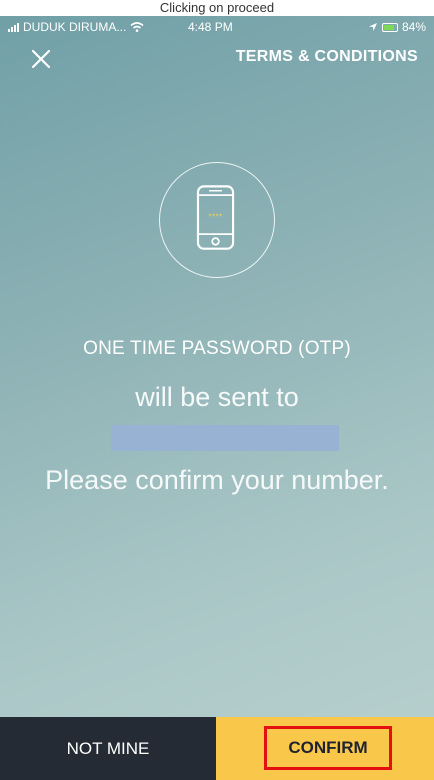  I want to click on confirm-highlight: CONFIRM, so click(328, 748).